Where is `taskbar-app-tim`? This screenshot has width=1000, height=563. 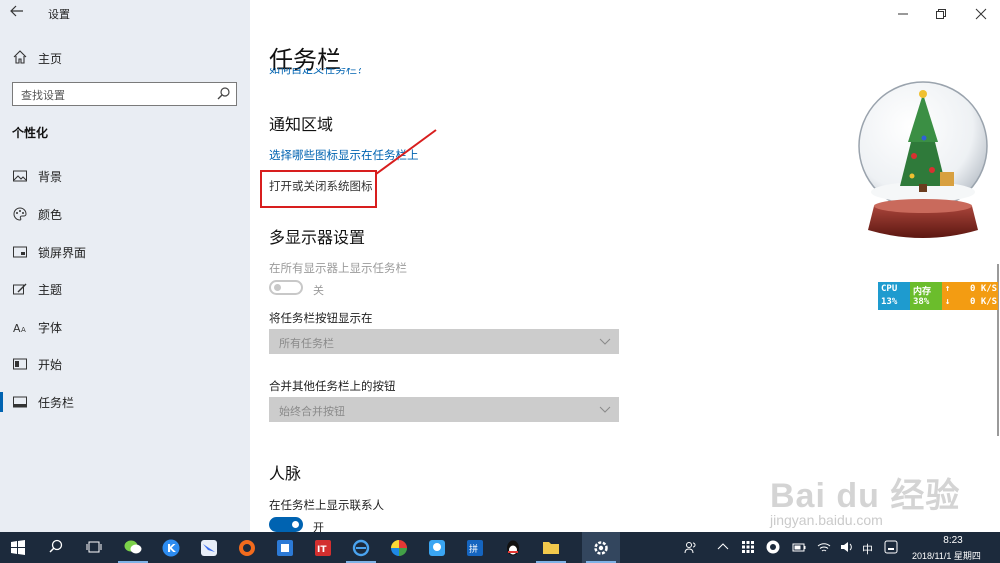
taskbar-app-tim is located at coordinates (437, 547).